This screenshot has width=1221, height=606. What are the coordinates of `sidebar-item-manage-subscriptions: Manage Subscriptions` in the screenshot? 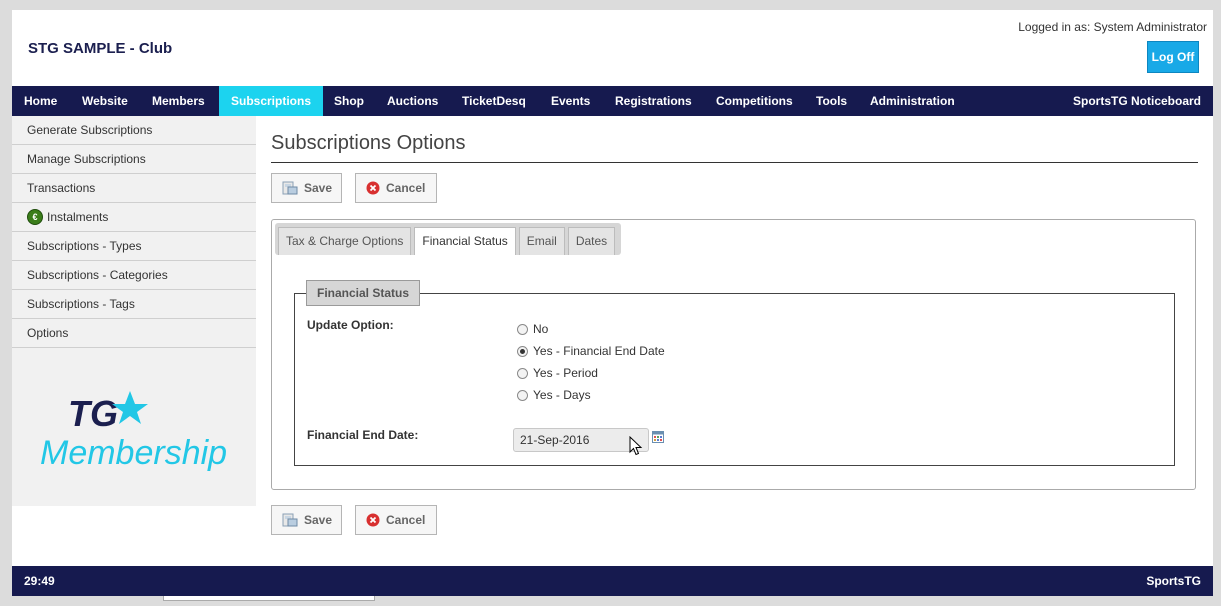 It's located at (134, 159).